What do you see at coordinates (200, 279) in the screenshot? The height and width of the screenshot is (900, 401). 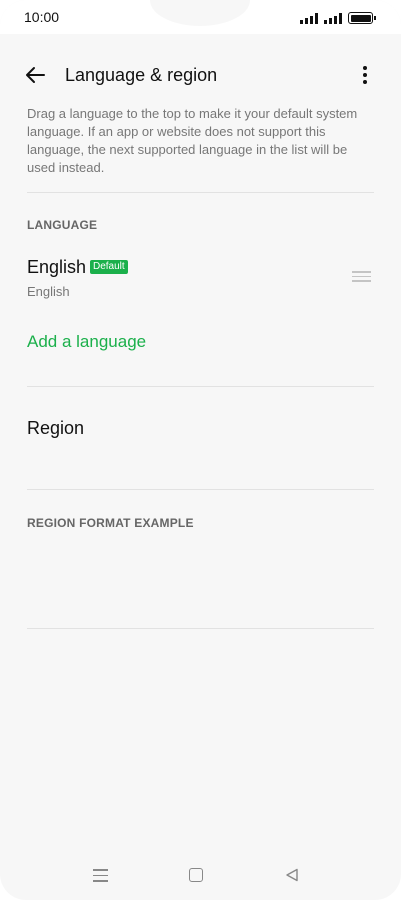 I see `language-list-item: English Default English` at bounding box center [200, 279].